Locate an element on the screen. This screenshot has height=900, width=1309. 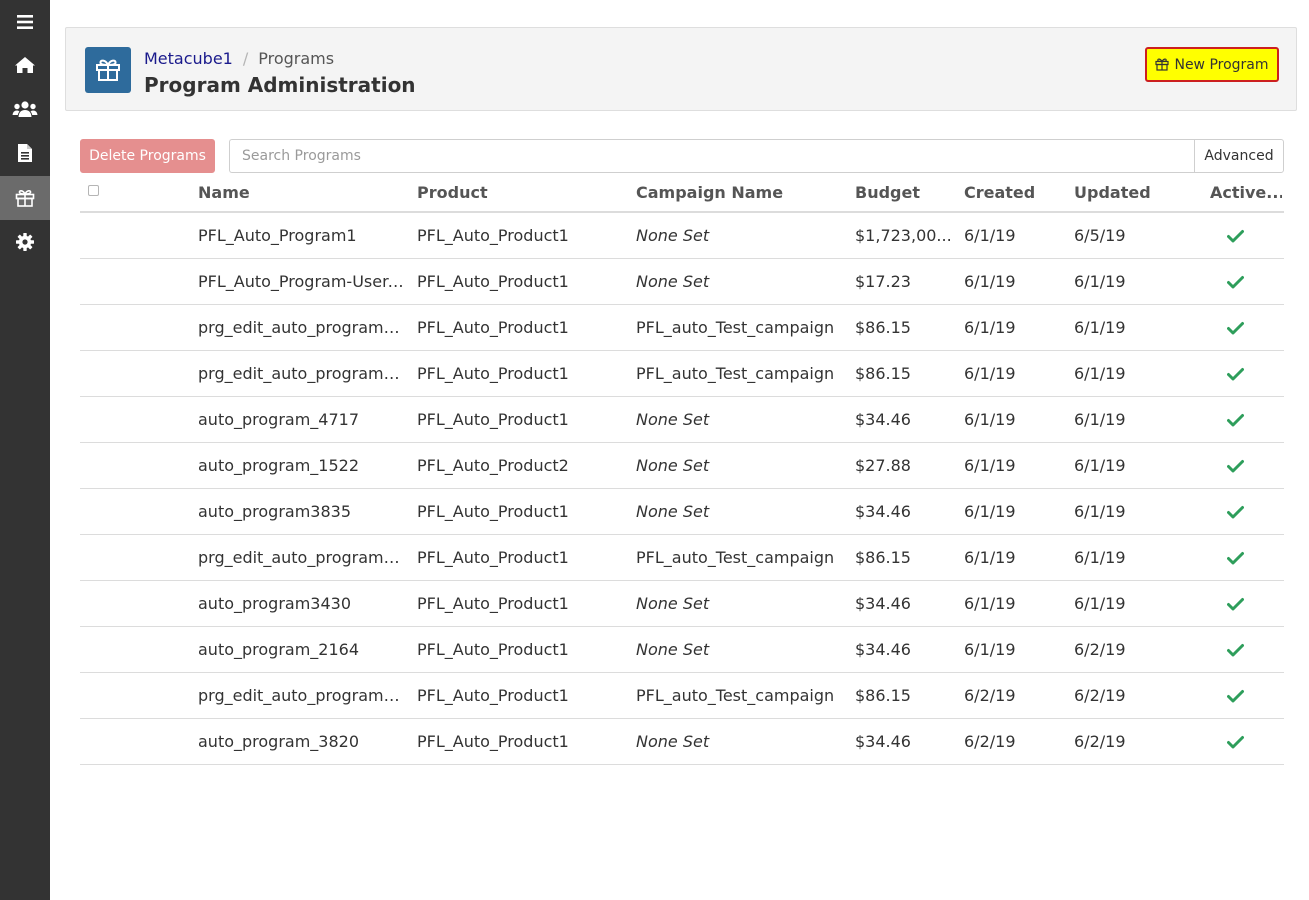
sidebar-item-programs is located at coordinates (25, 198).